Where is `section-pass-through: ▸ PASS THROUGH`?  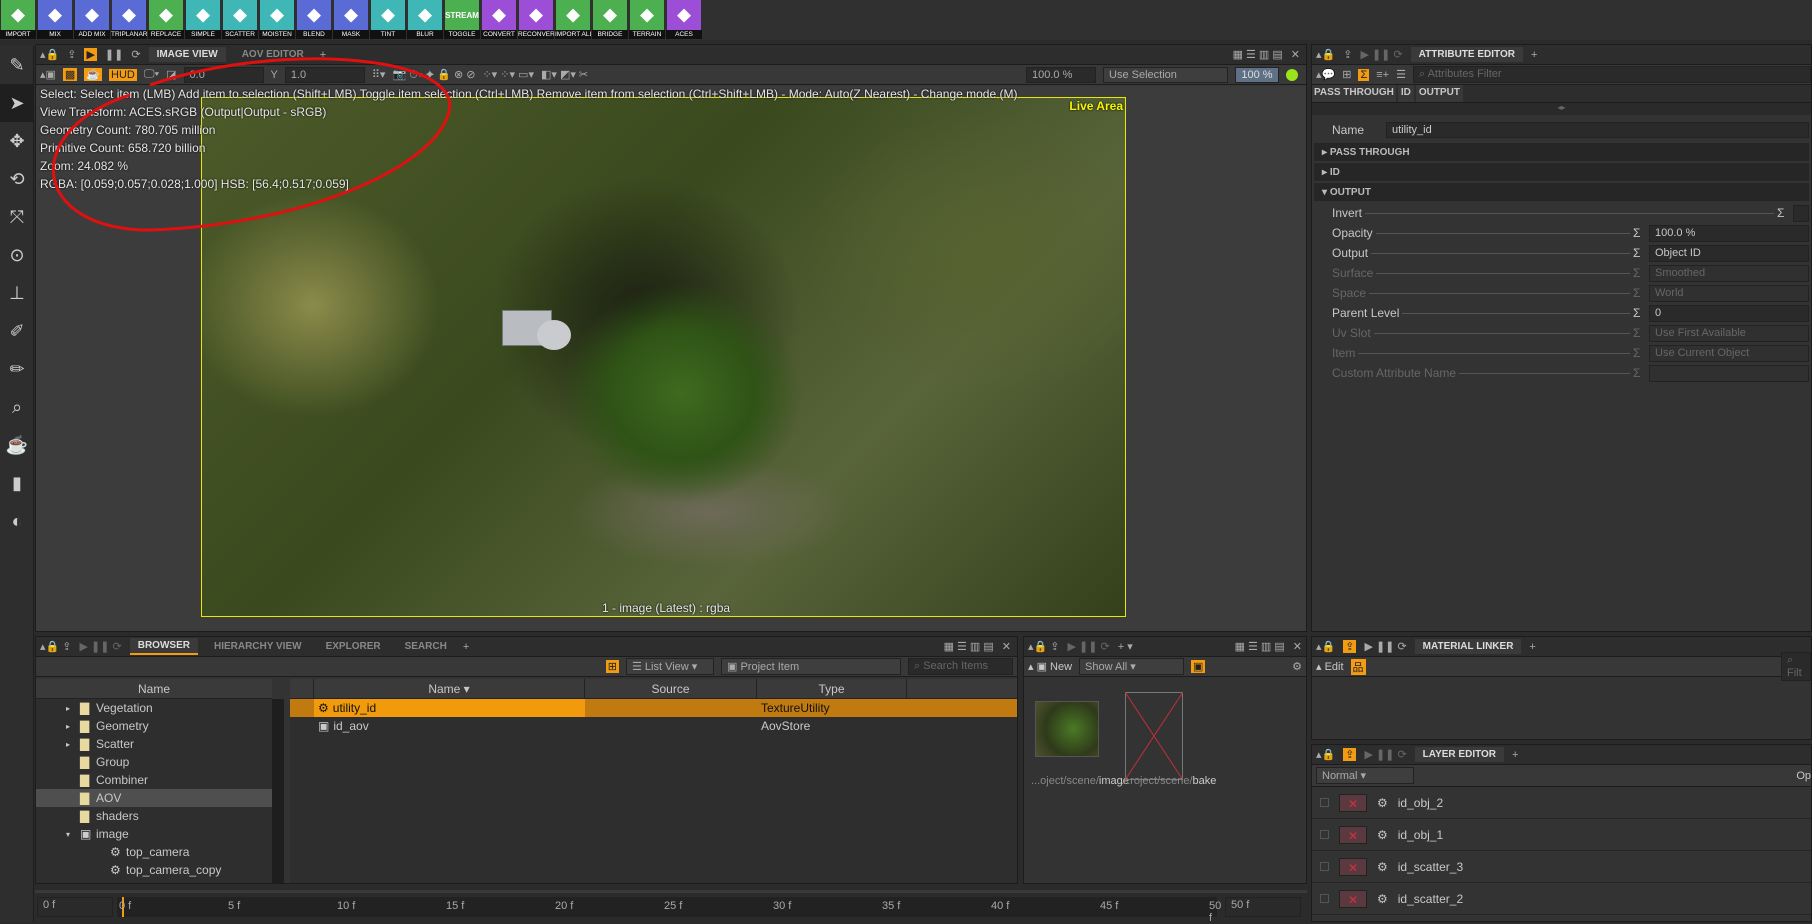
section-pass-through: ▸ PASS THROUGH is located at coordinates (1561, 152).